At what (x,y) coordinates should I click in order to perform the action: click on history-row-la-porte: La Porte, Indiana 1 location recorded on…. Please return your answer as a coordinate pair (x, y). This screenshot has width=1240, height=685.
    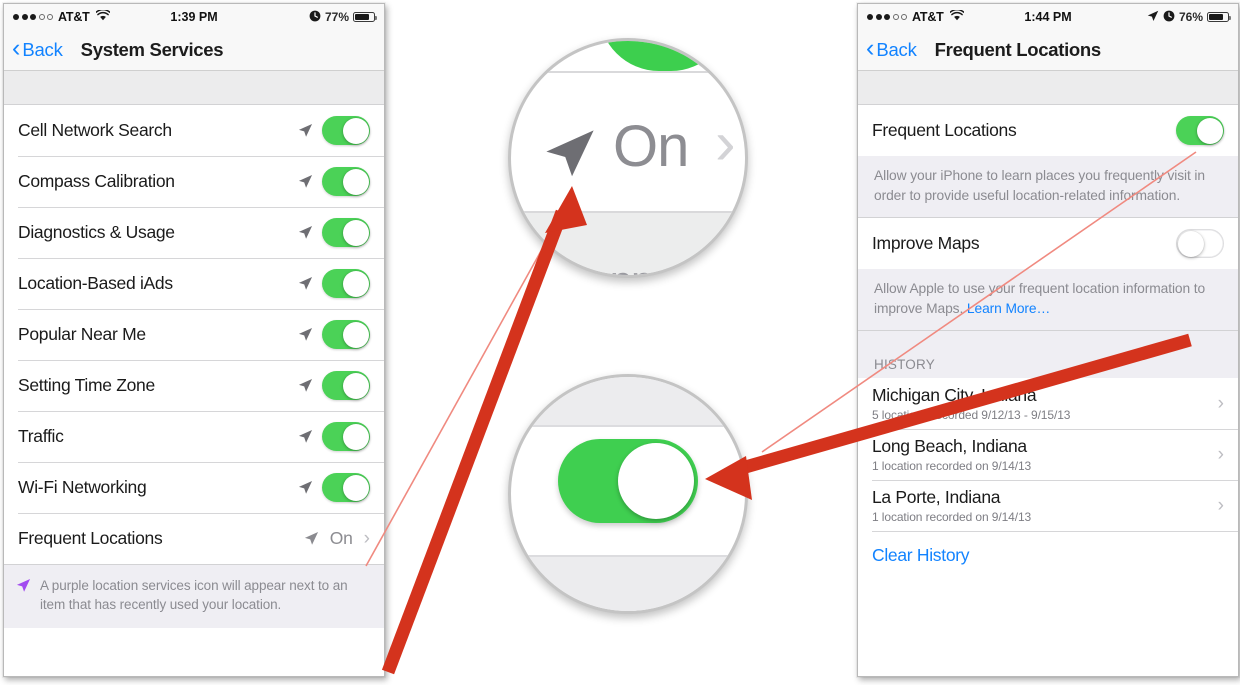
    Looking at the image, I should click on (1048, 506).